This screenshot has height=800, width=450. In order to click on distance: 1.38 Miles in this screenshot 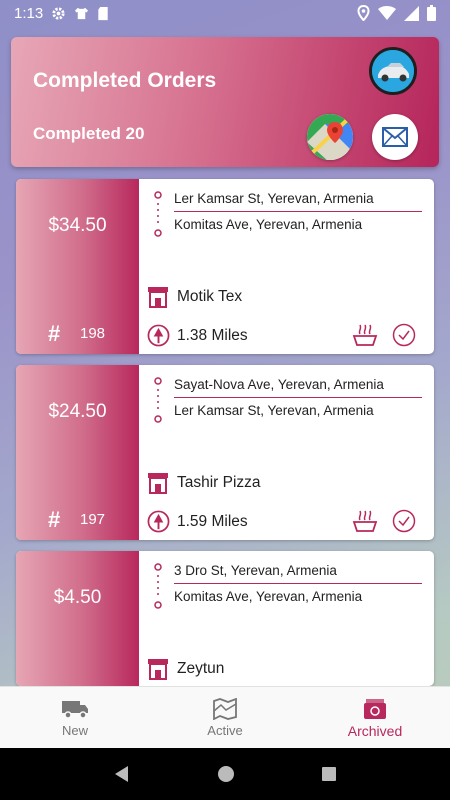, I will do `click(212, 335)`.